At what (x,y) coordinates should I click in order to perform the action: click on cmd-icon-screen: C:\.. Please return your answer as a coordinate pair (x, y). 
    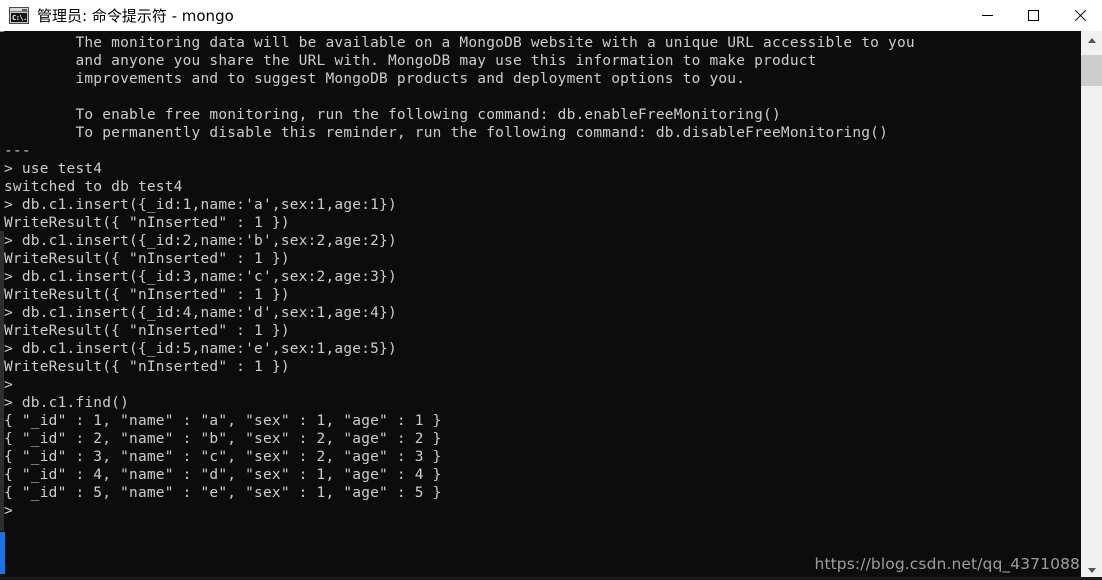
    Looking at the image, I should click on (19, 17).